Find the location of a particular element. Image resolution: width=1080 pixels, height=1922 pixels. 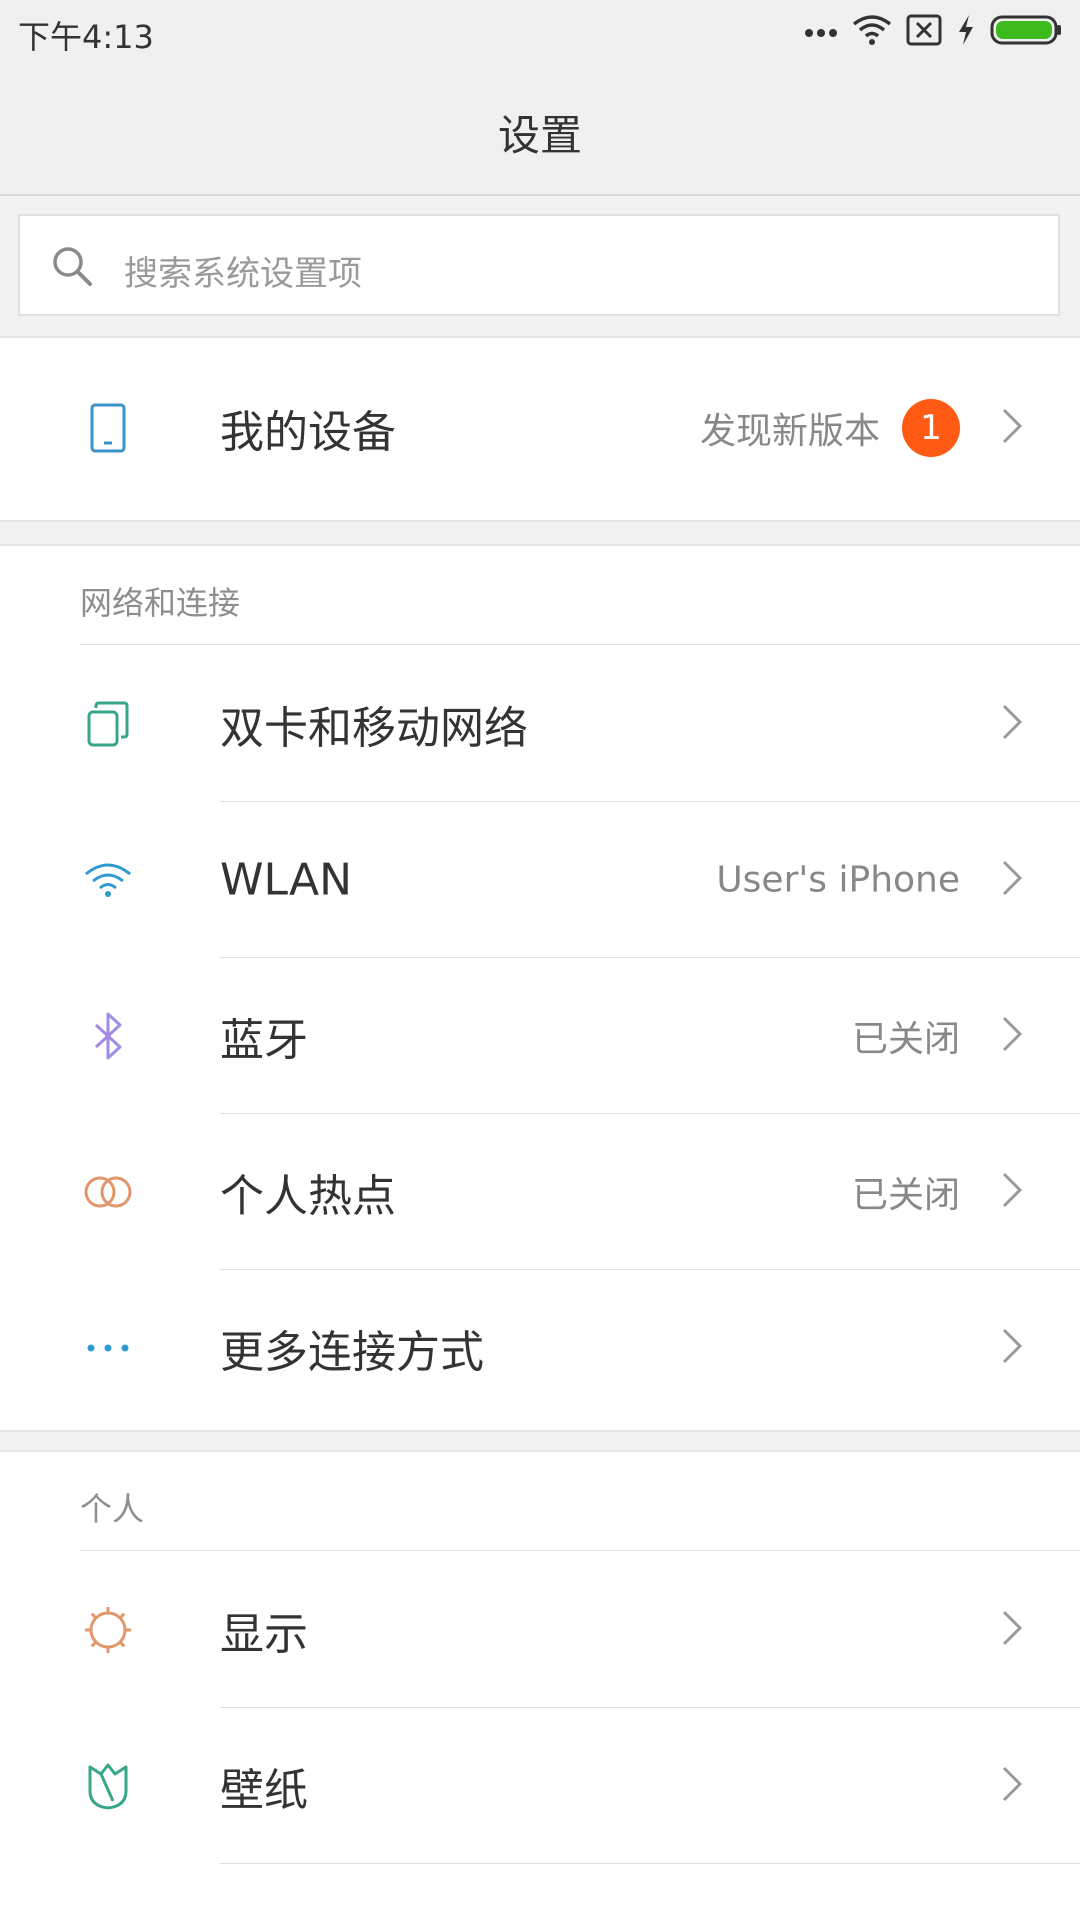

list-item-label: 壁纸 is located at coordinates (264, 1790).